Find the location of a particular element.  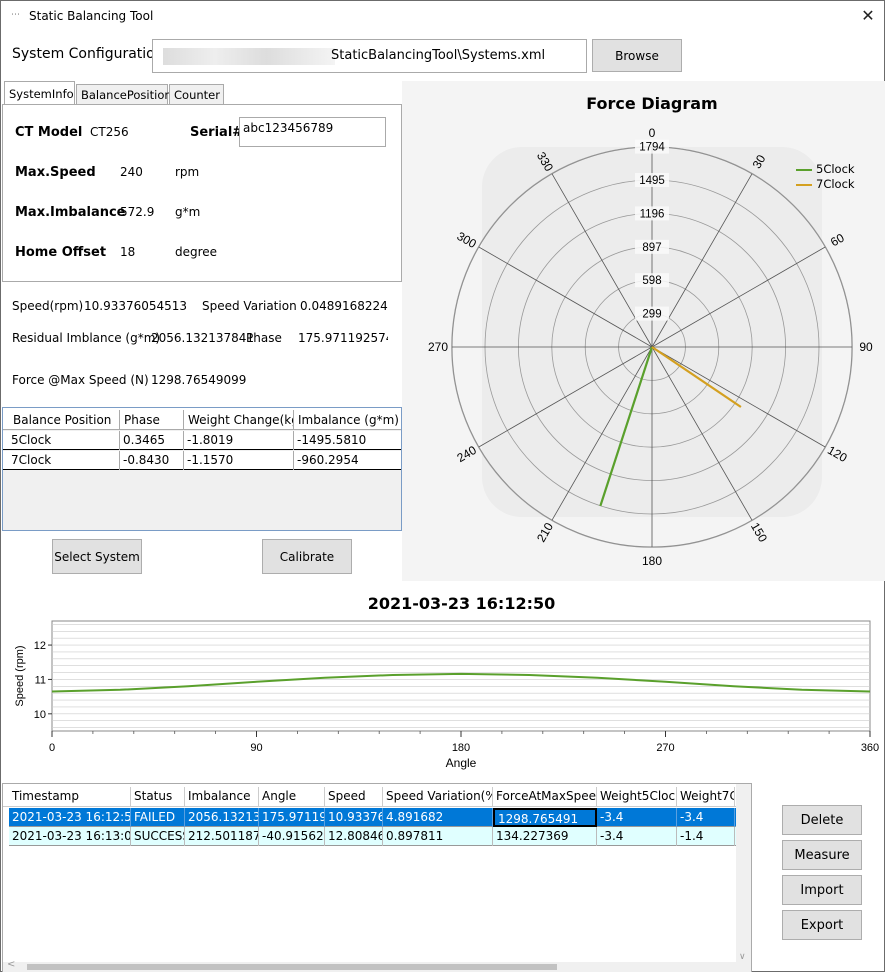

system-config-path-field: StaticBalancingTool\Systems.xml is located at coordinates (369, 56).